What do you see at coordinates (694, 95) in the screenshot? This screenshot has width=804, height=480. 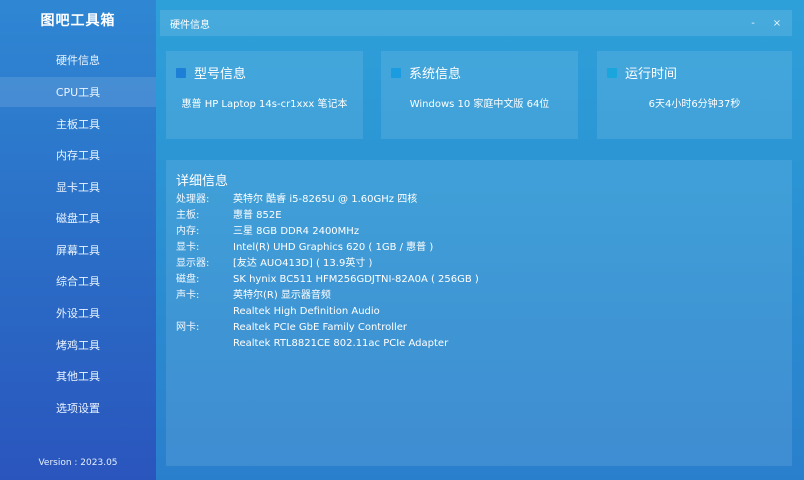 I see `uptime-card: 运行时间 6天4小时6分钟37秒` at bounding box center [694, 95].